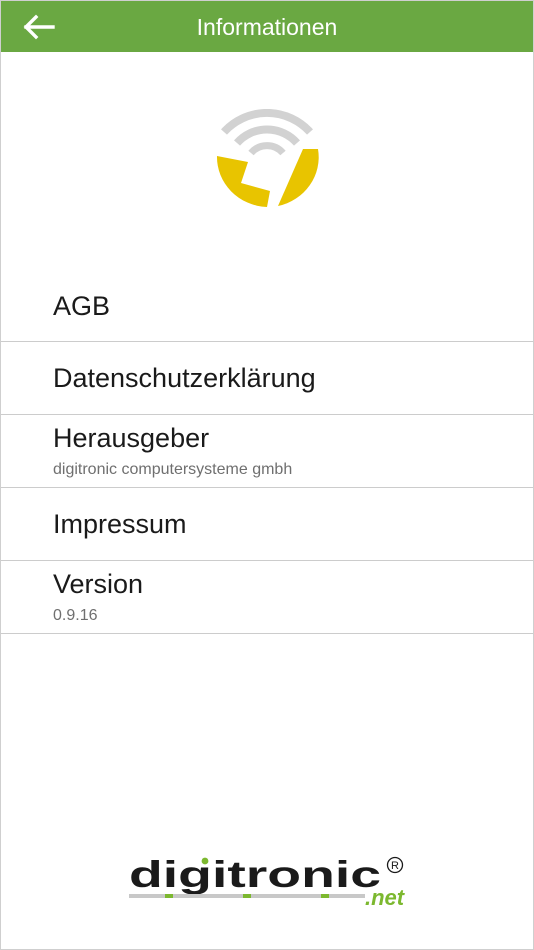 Image resolution: width=534 pixels, height=950 pixels. I want to click on list-item-subtitle: digitronic computersysteme gmbh, so click(173, 469).